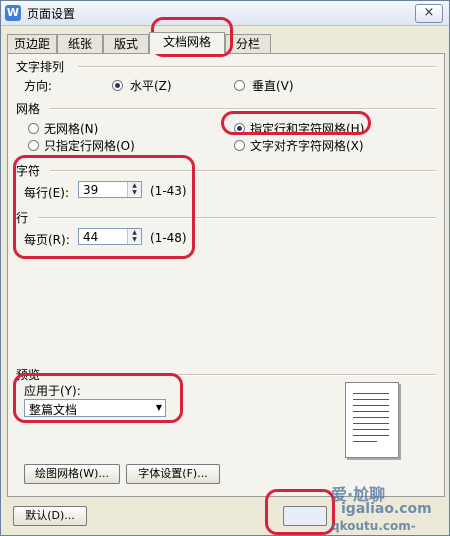 This screenshot has height=536, width=450. I want to click on grid-heading: 网格, so click(28, 109).